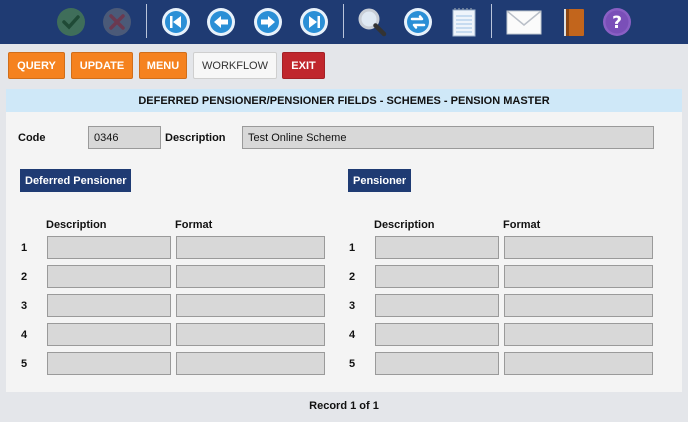 The image size is (688, 422). I want to click on description-label: Description, so click(195, 138).